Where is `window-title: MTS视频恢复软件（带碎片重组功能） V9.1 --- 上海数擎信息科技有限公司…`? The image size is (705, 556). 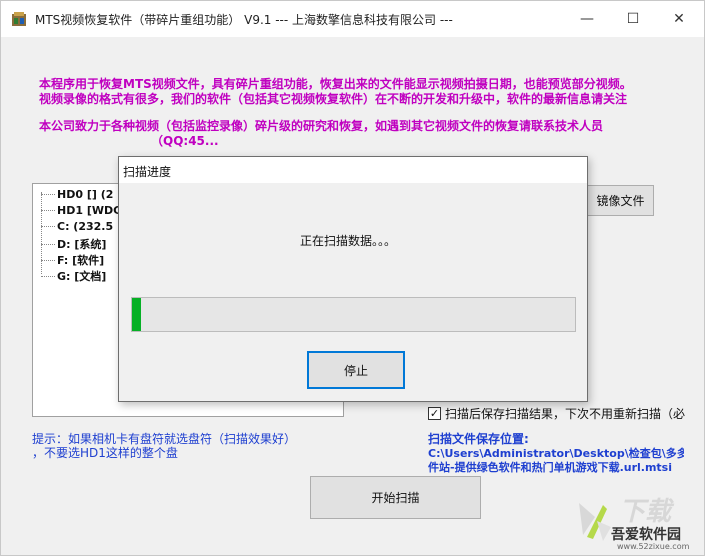
window-title: MTS视频恢复软件（带碎片重组功能） V9.1 --- 上海数擎信息科技有限公司… is located at coordinates (244, 20).